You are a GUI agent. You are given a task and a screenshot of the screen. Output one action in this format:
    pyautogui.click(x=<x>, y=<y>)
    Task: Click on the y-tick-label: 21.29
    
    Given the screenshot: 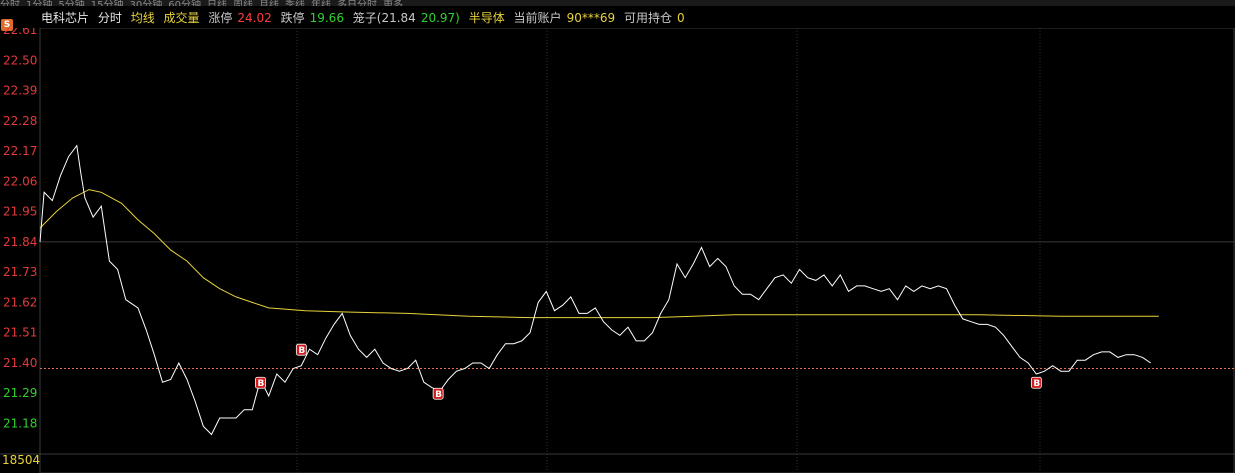 What is the action you would take?
    pyautogui.click(x=20, y=393)
    